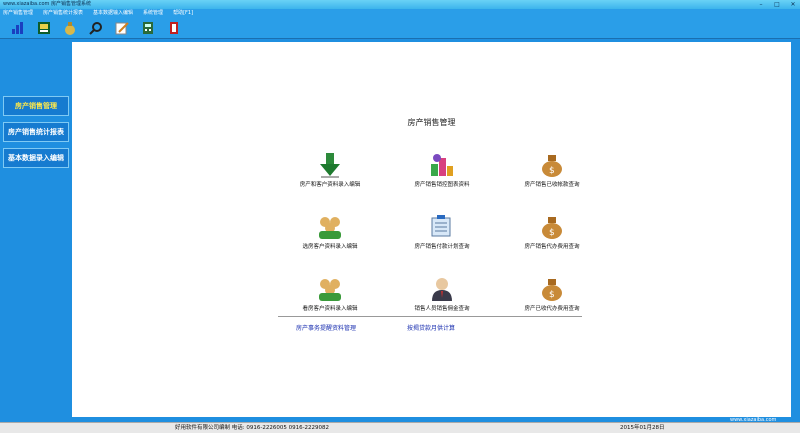 The width and height of the screenshot is (800, 433). Describe the element at coordinates (330, 165) in the screenshot. I see `download-arrow-icon` at that location.